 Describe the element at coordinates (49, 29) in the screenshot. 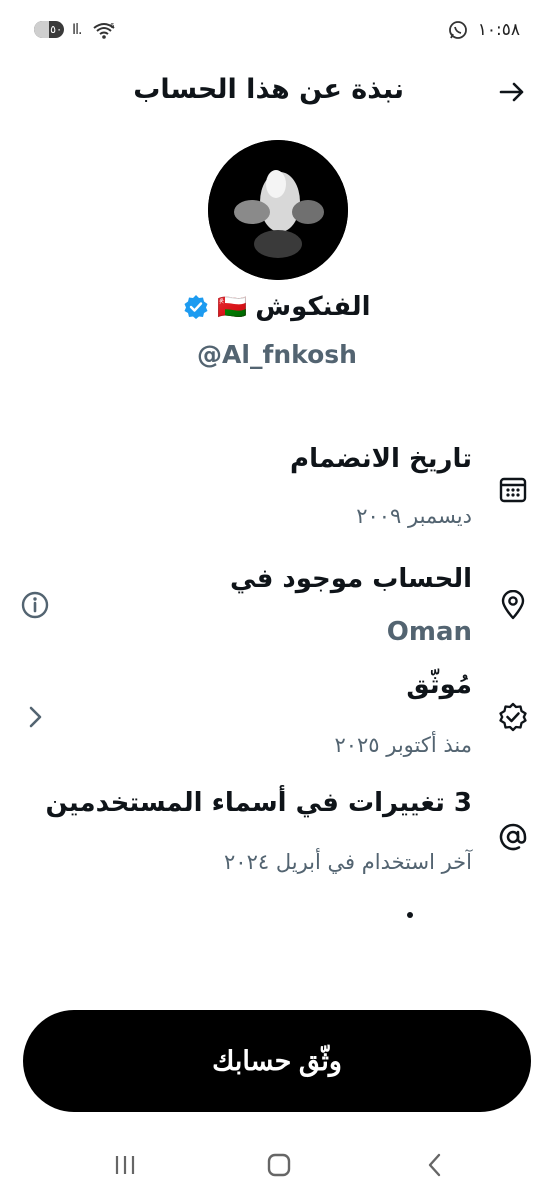

I see `battery-indicator: ٥٠` at that location.